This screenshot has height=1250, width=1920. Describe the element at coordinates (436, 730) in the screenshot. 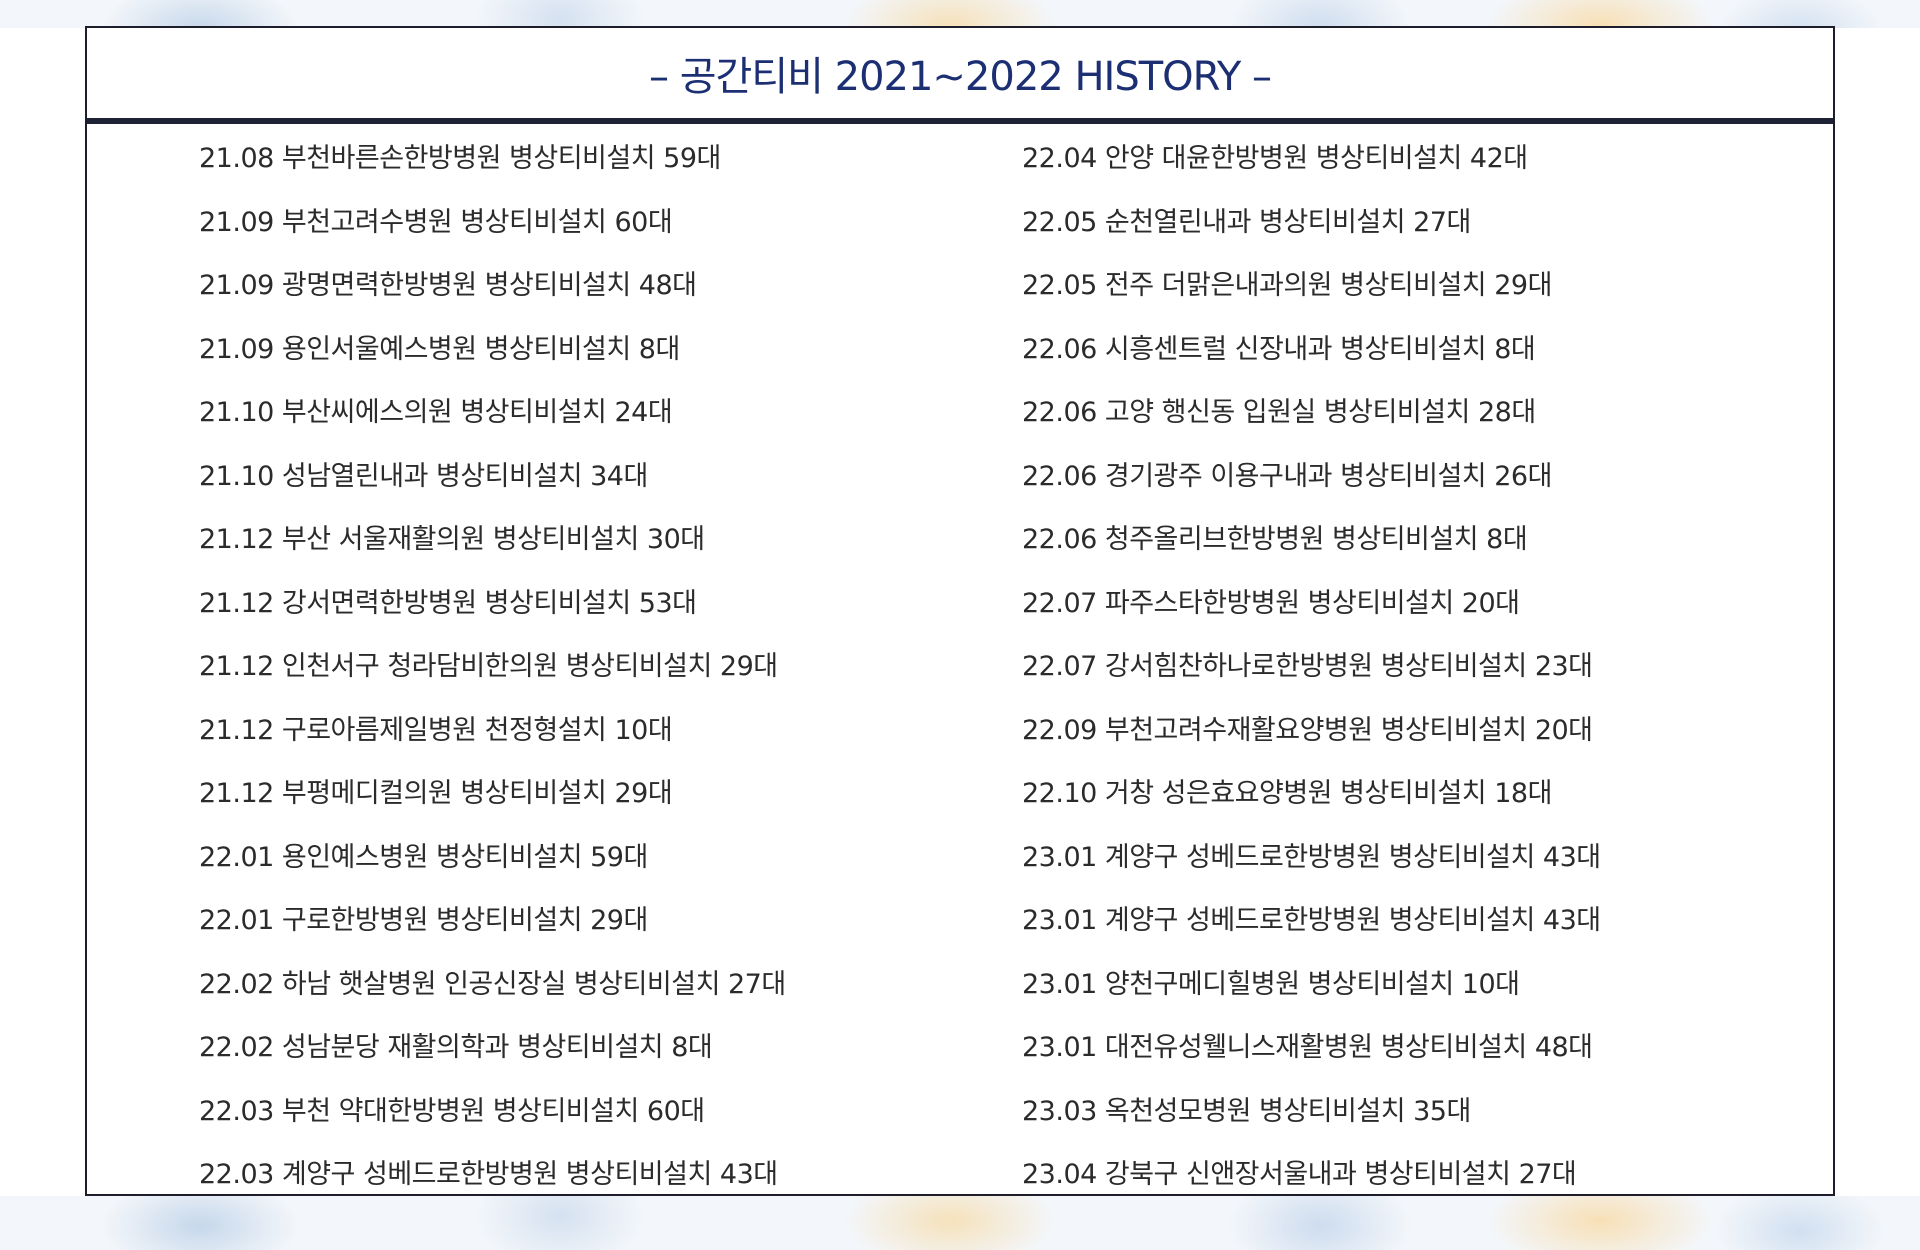

I see `list-item: 21.12 구로아름제일병원 천정형설치 10대` at that location.